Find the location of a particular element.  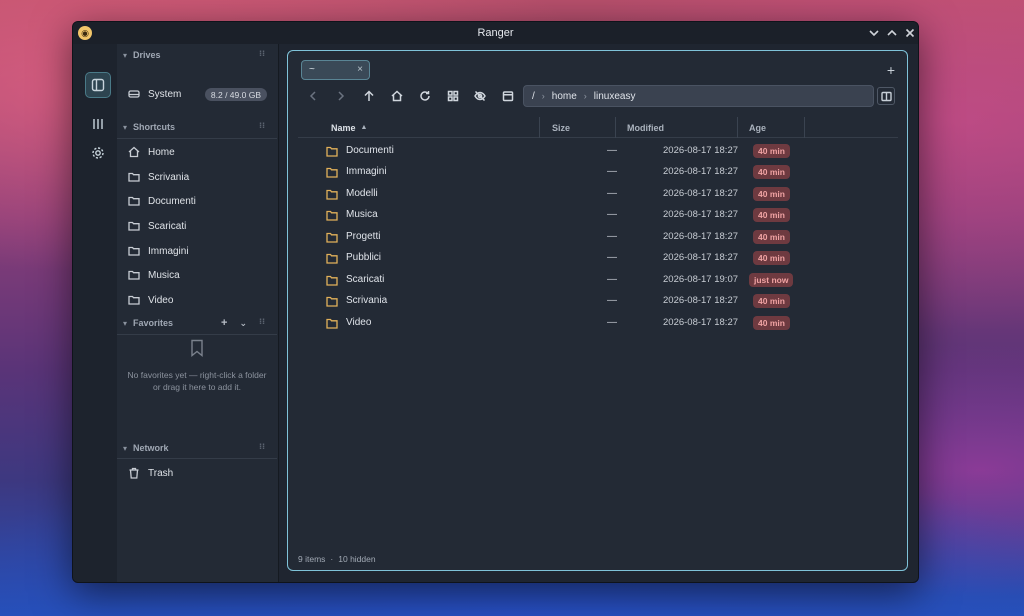

sidebar-item-scrivania: Scrivania is located at coordinates (197, 177).